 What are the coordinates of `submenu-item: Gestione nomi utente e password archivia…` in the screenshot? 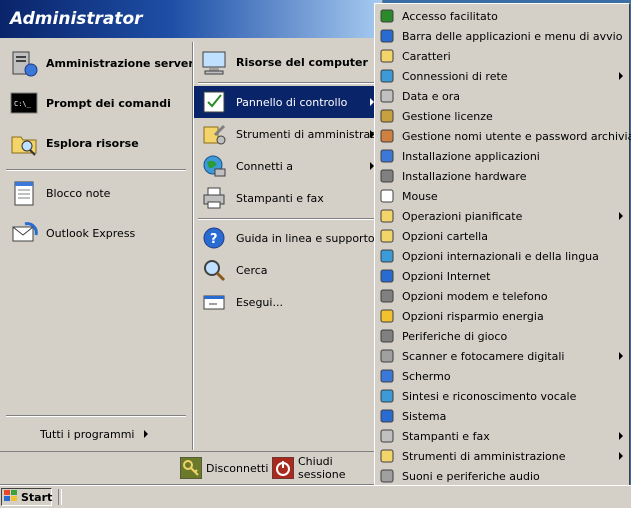 It's located at (503, 136).